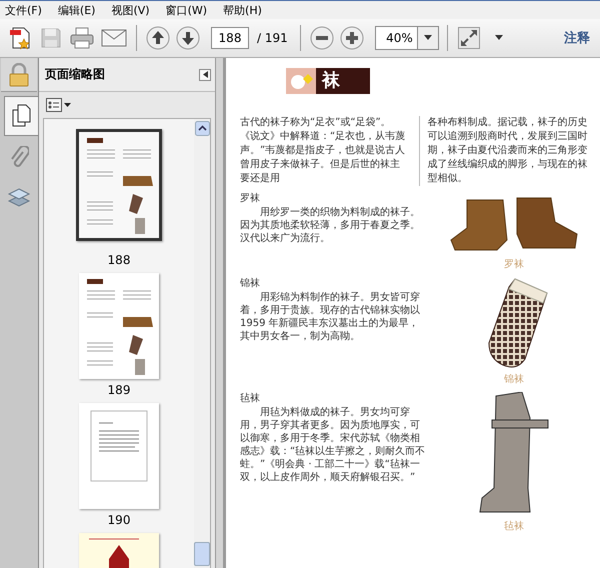  I want to click on section-heading: 锦袜, so click(250, 284).